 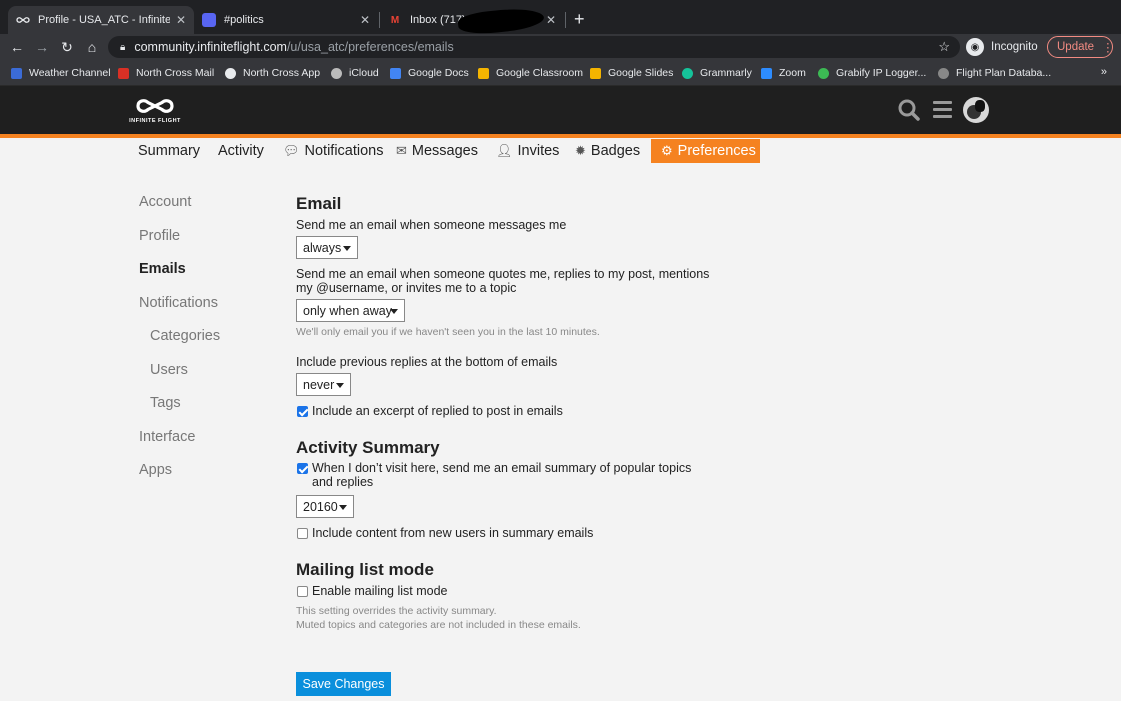 I want to click on header-accent-line, so click(x=560, y=136).